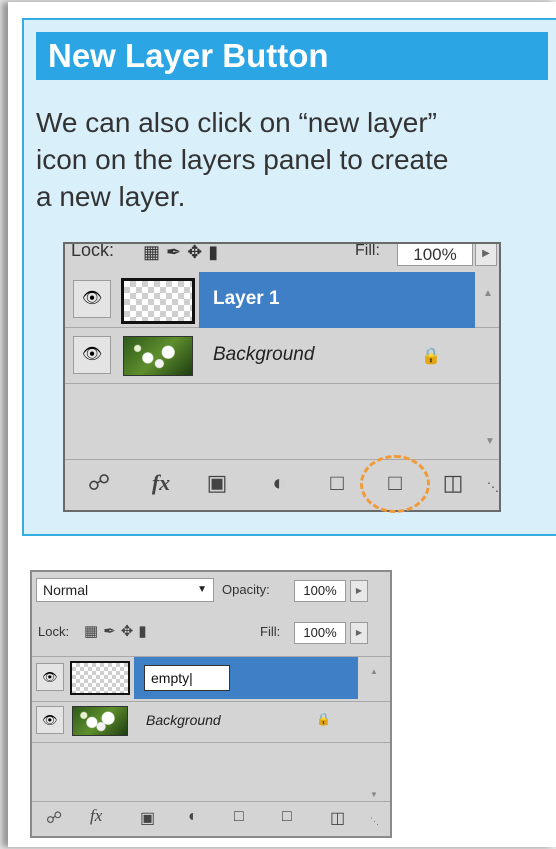 This screenshot has height=849, width=556. Describe the element at coordinates (395, 484) in the screenshot. I see `new-layer-highlight` at that location.